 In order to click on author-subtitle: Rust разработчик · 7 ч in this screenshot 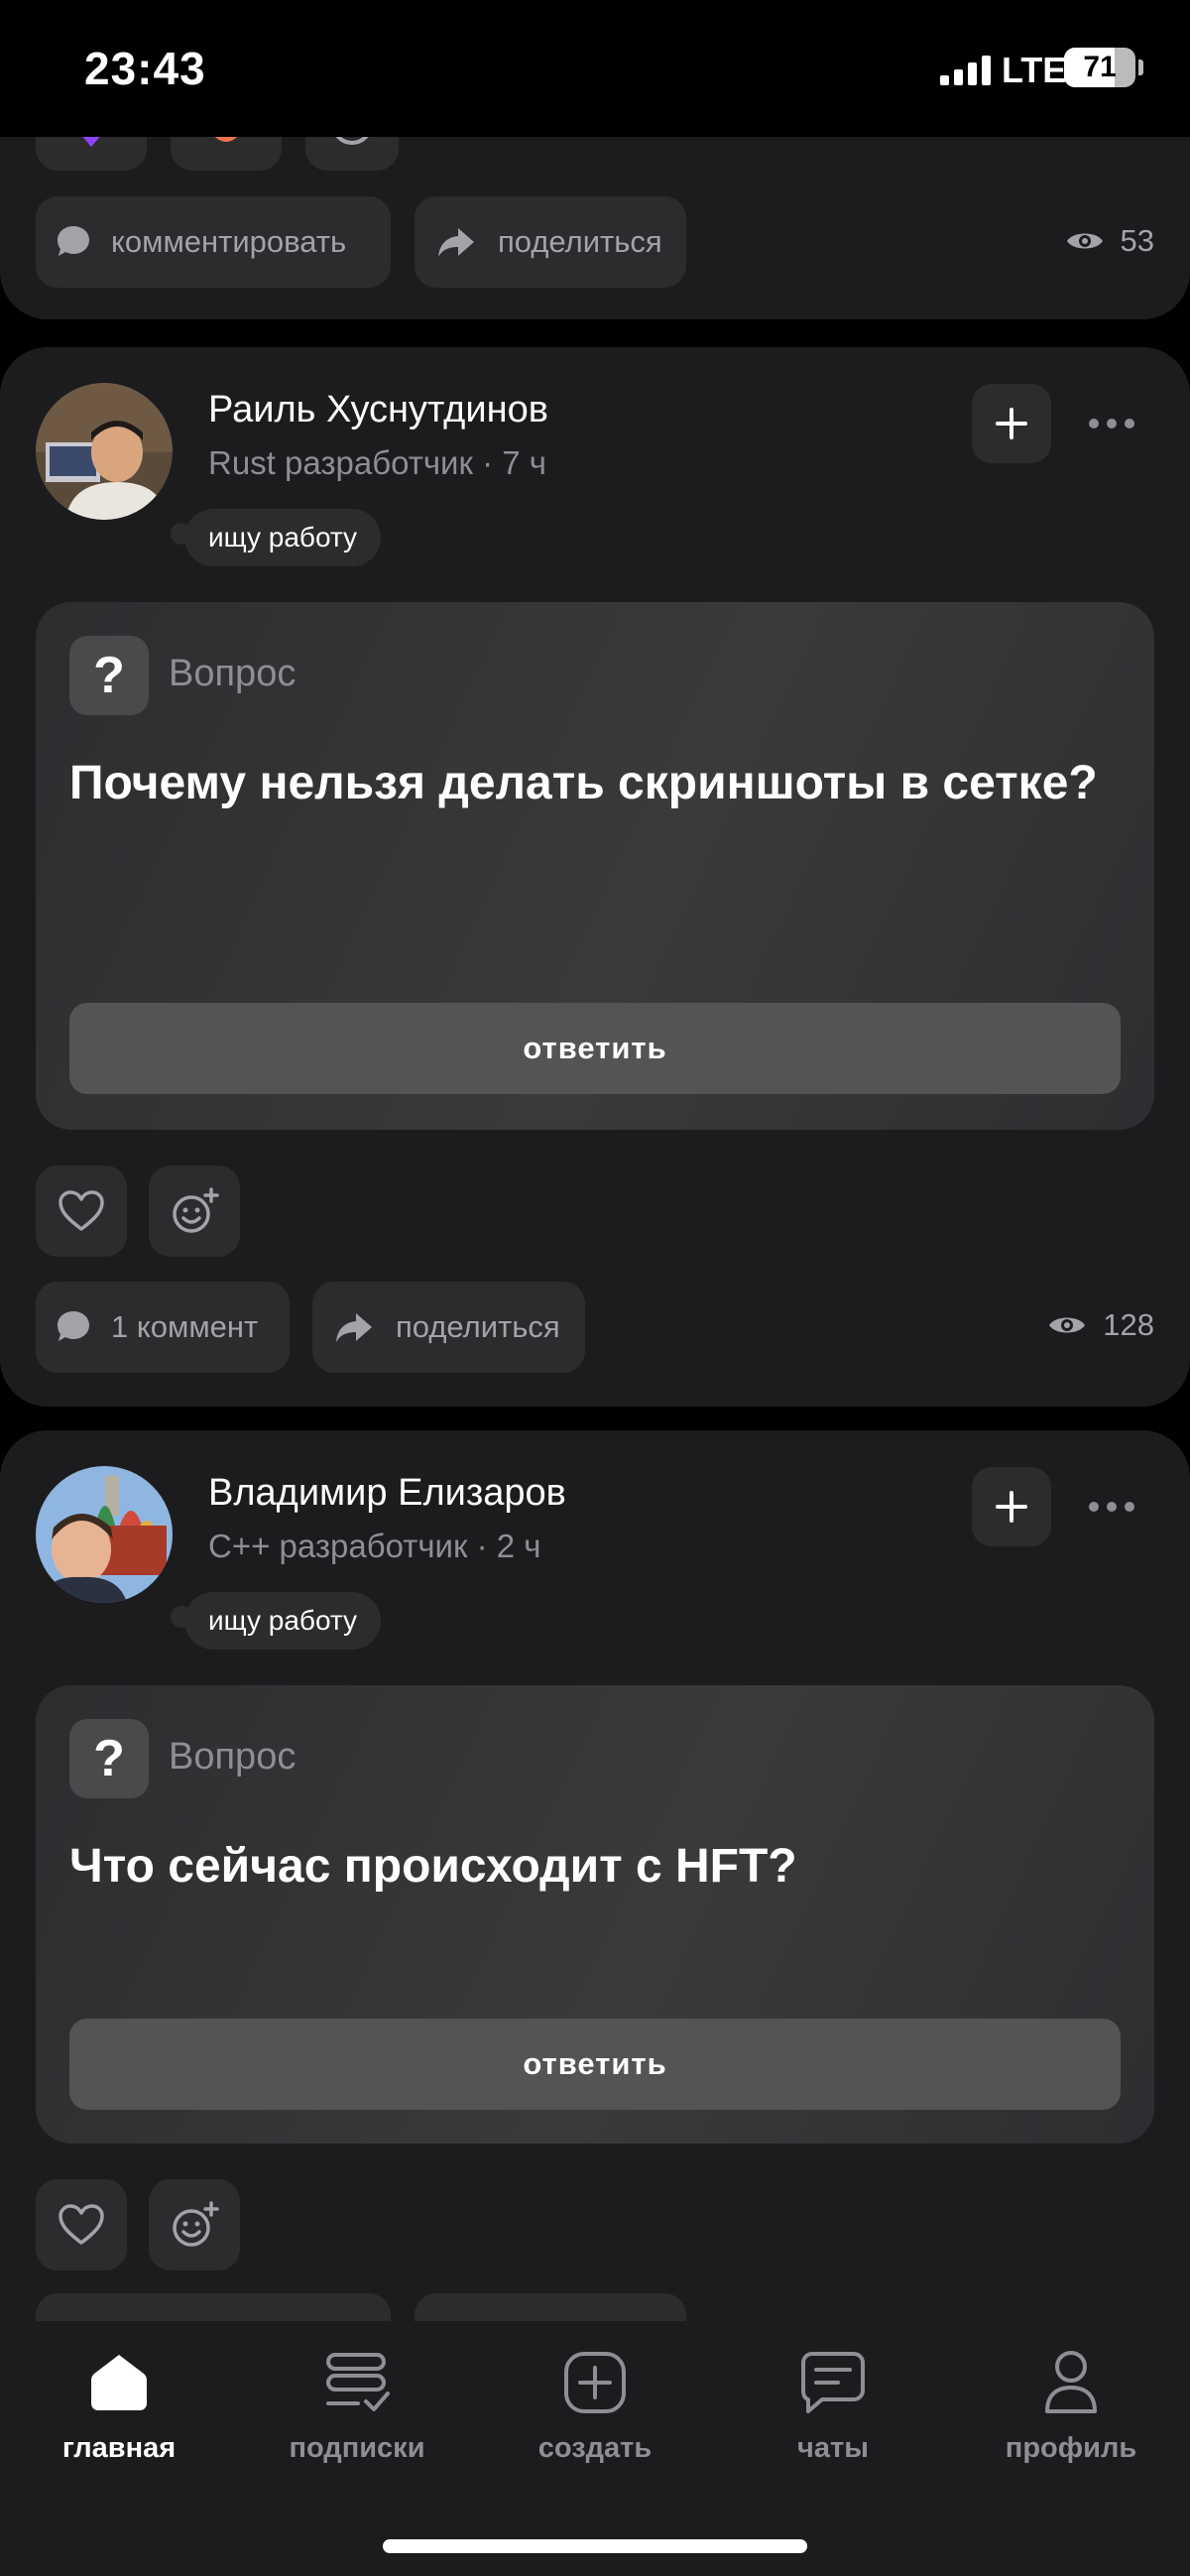, I will do `click(377, 462)`.